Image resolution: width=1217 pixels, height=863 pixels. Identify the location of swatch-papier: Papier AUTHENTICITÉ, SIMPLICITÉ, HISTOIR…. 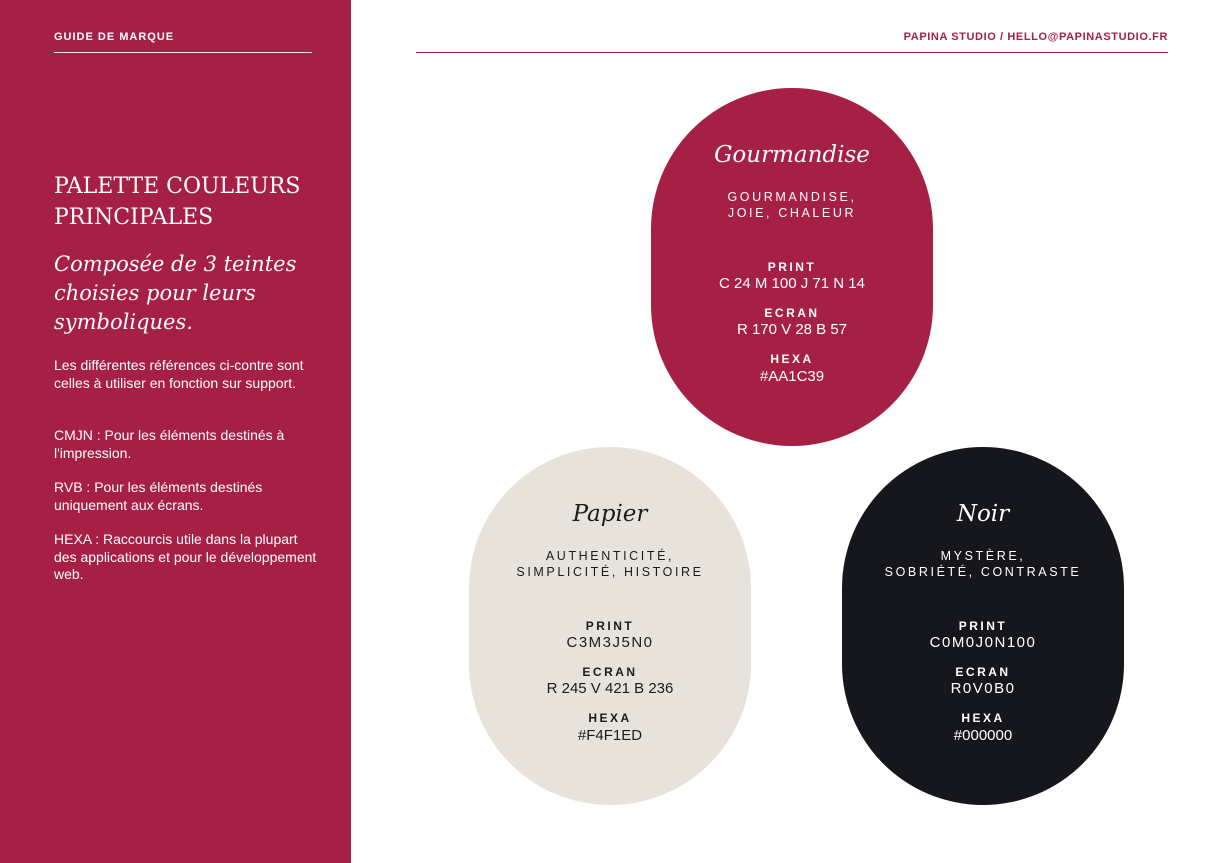
(610, 626).